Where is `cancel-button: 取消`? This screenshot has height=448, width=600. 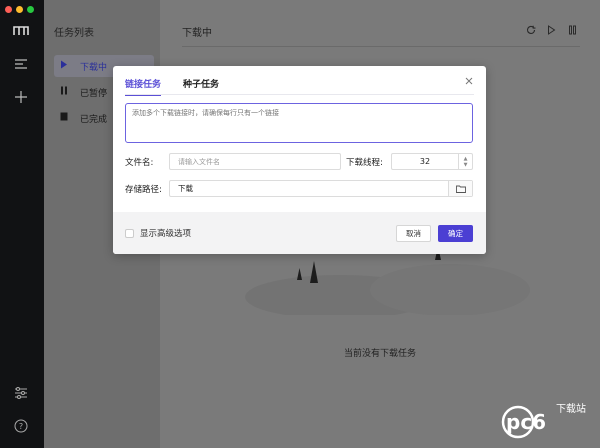
cancel-button: 取消 is located at coordinates (413, 233).